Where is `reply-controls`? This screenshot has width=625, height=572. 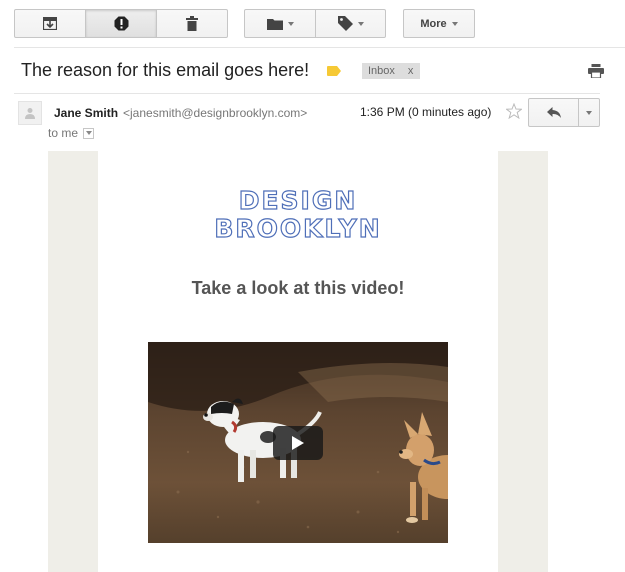
reply-controls is located at coordinates (564, 112).